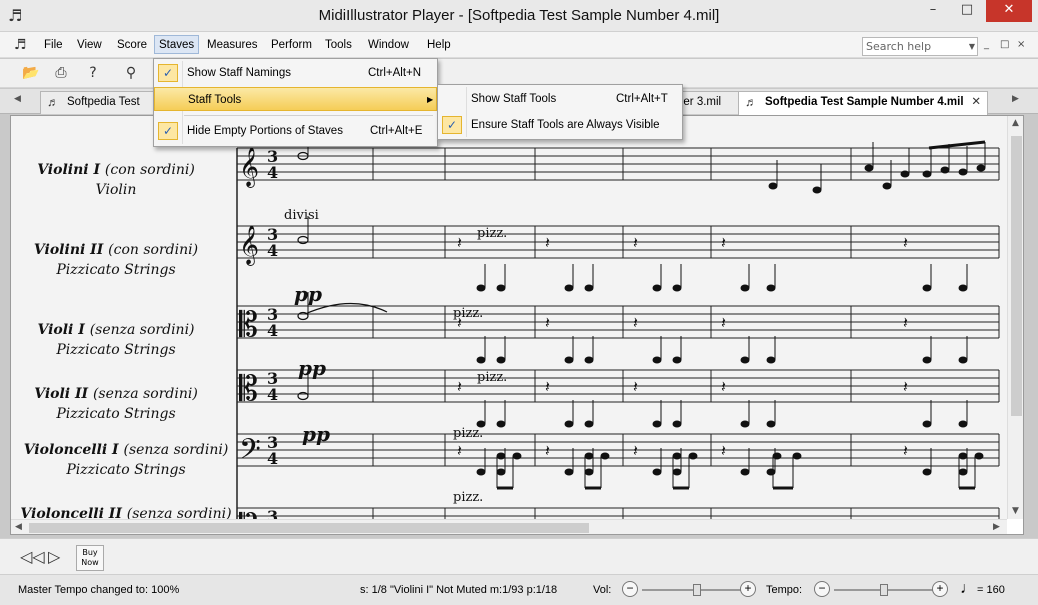  I want to click on buy-label: Buy, so click(90, 552).